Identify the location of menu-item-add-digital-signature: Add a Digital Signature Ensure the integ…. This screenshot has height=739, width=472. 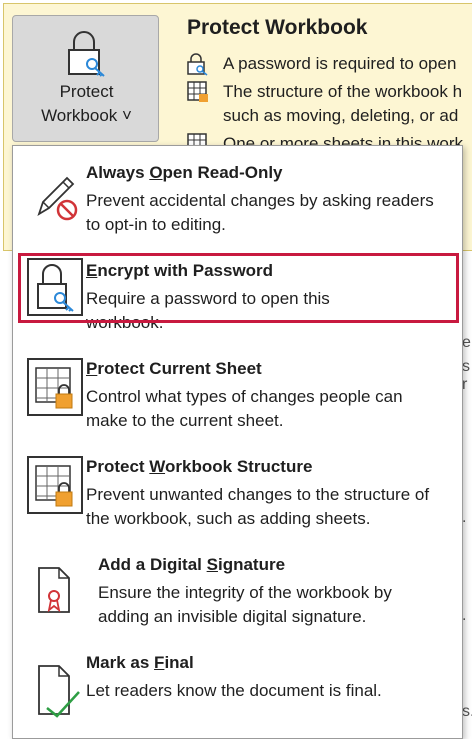
(237, 594).